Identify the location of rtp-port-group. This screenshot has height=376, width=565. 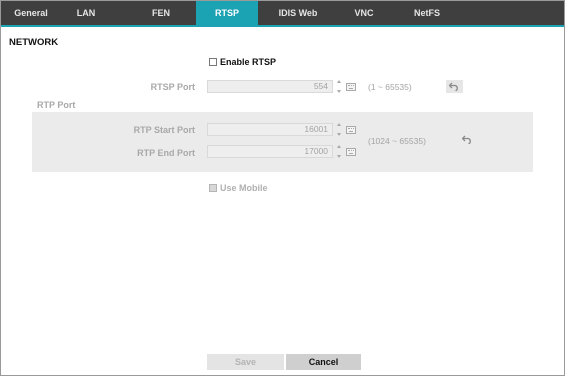
(282, 142).